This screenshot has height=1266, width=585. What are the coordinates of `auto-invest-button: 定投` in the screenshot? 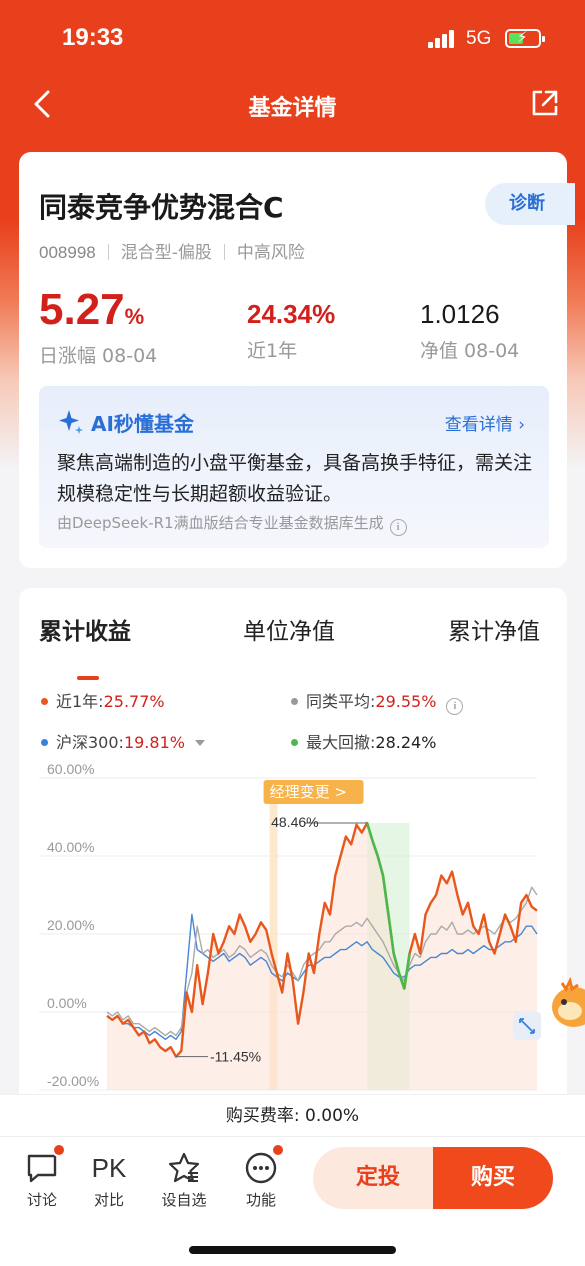 It's located at (378, 1178).